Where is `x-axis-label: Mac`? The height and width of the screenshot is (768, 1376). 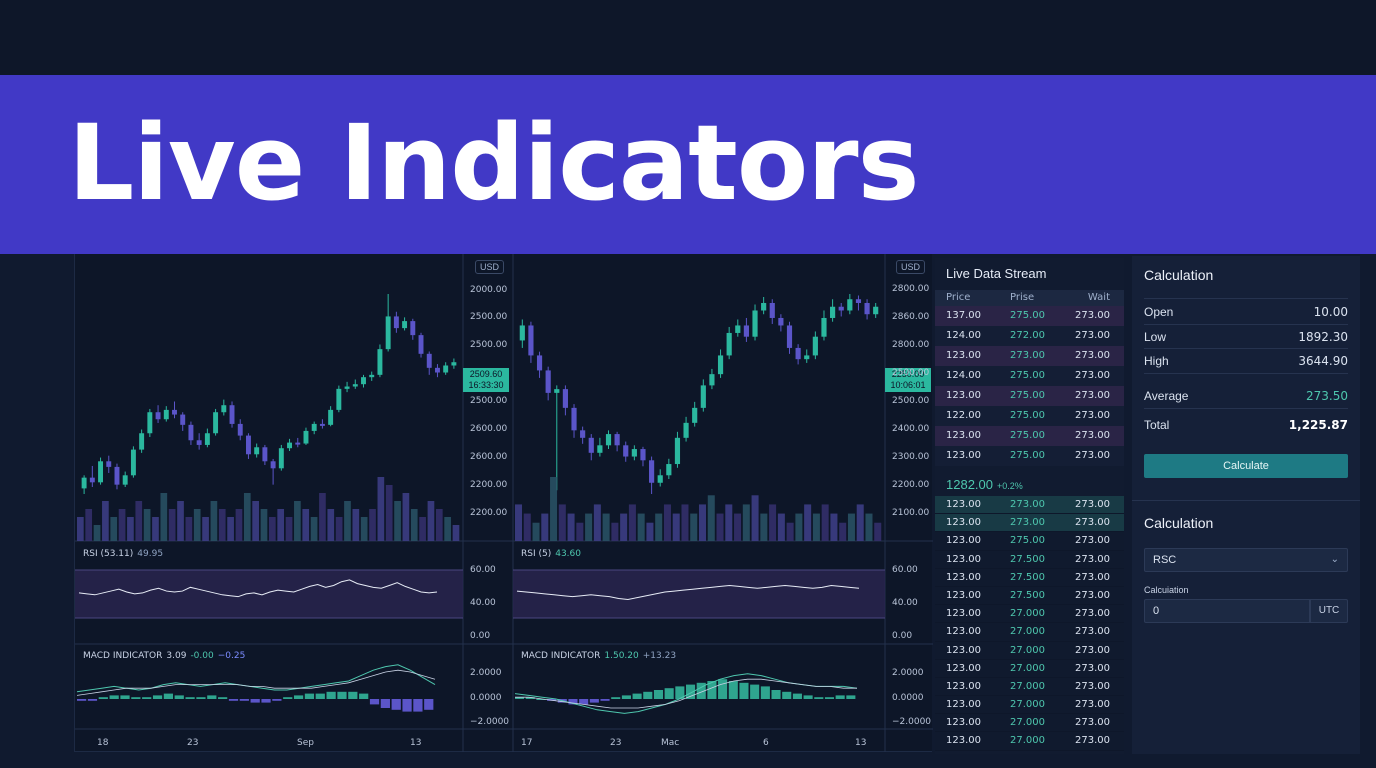 x-axis-label: Mac is located at coordinates (670, 743).